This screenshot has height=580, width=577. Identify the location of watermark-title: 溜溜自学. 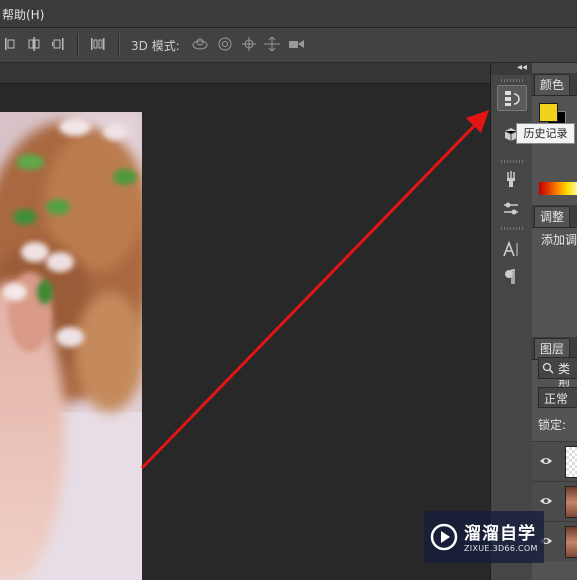
(500, 534).